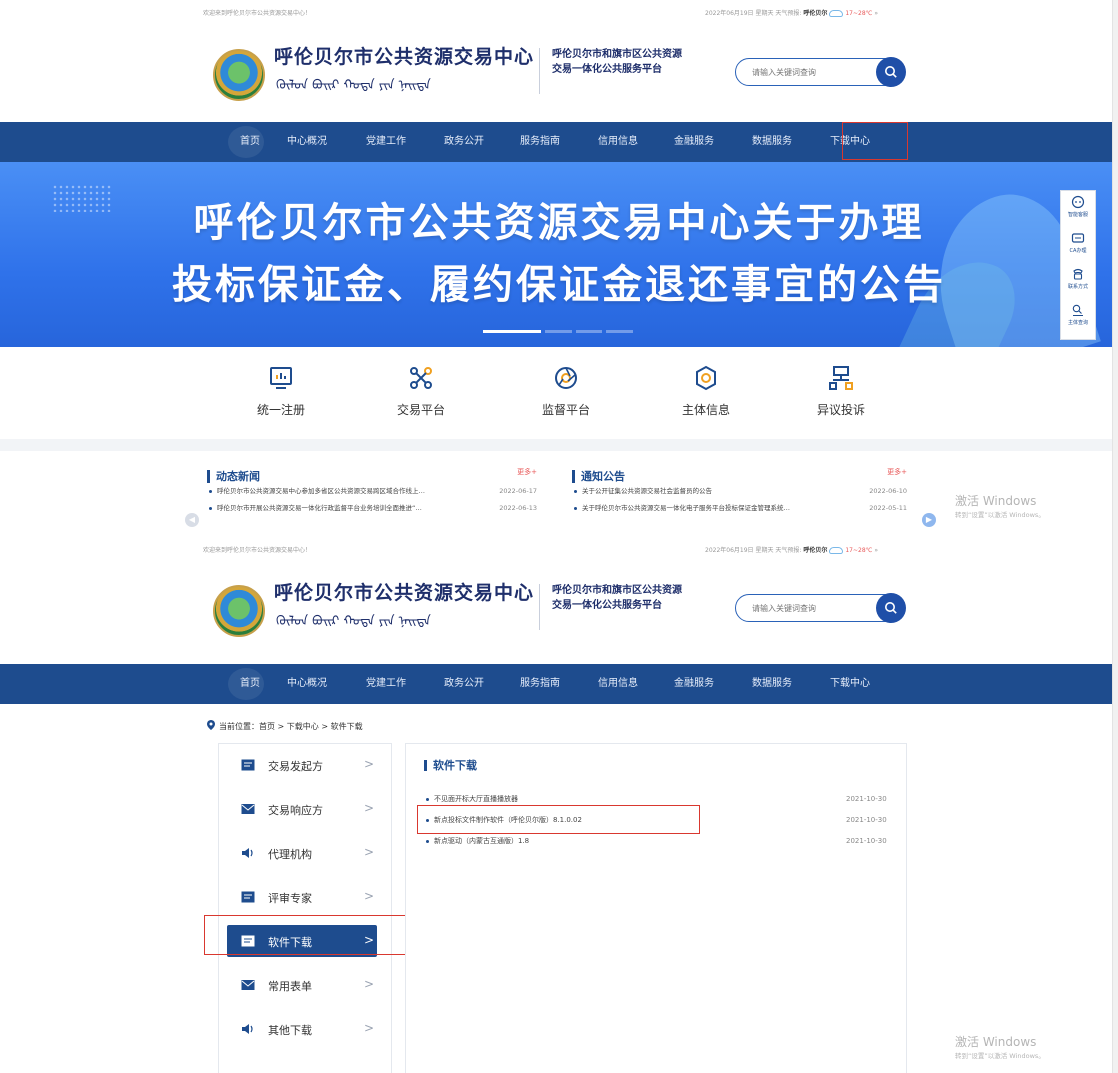 Image resolution: width=1118 pixels, height=1073 pixels. I want to click on nav-download-center: 下载中心, so click(861, 684).